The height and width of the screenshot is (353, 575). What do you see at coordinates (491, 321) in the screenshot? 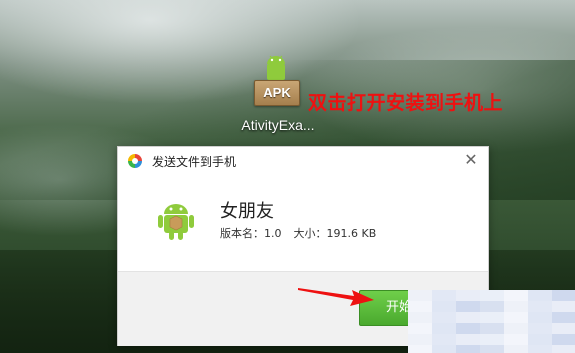
I see `blurred-mosaic` at bounding box center [491, 321].